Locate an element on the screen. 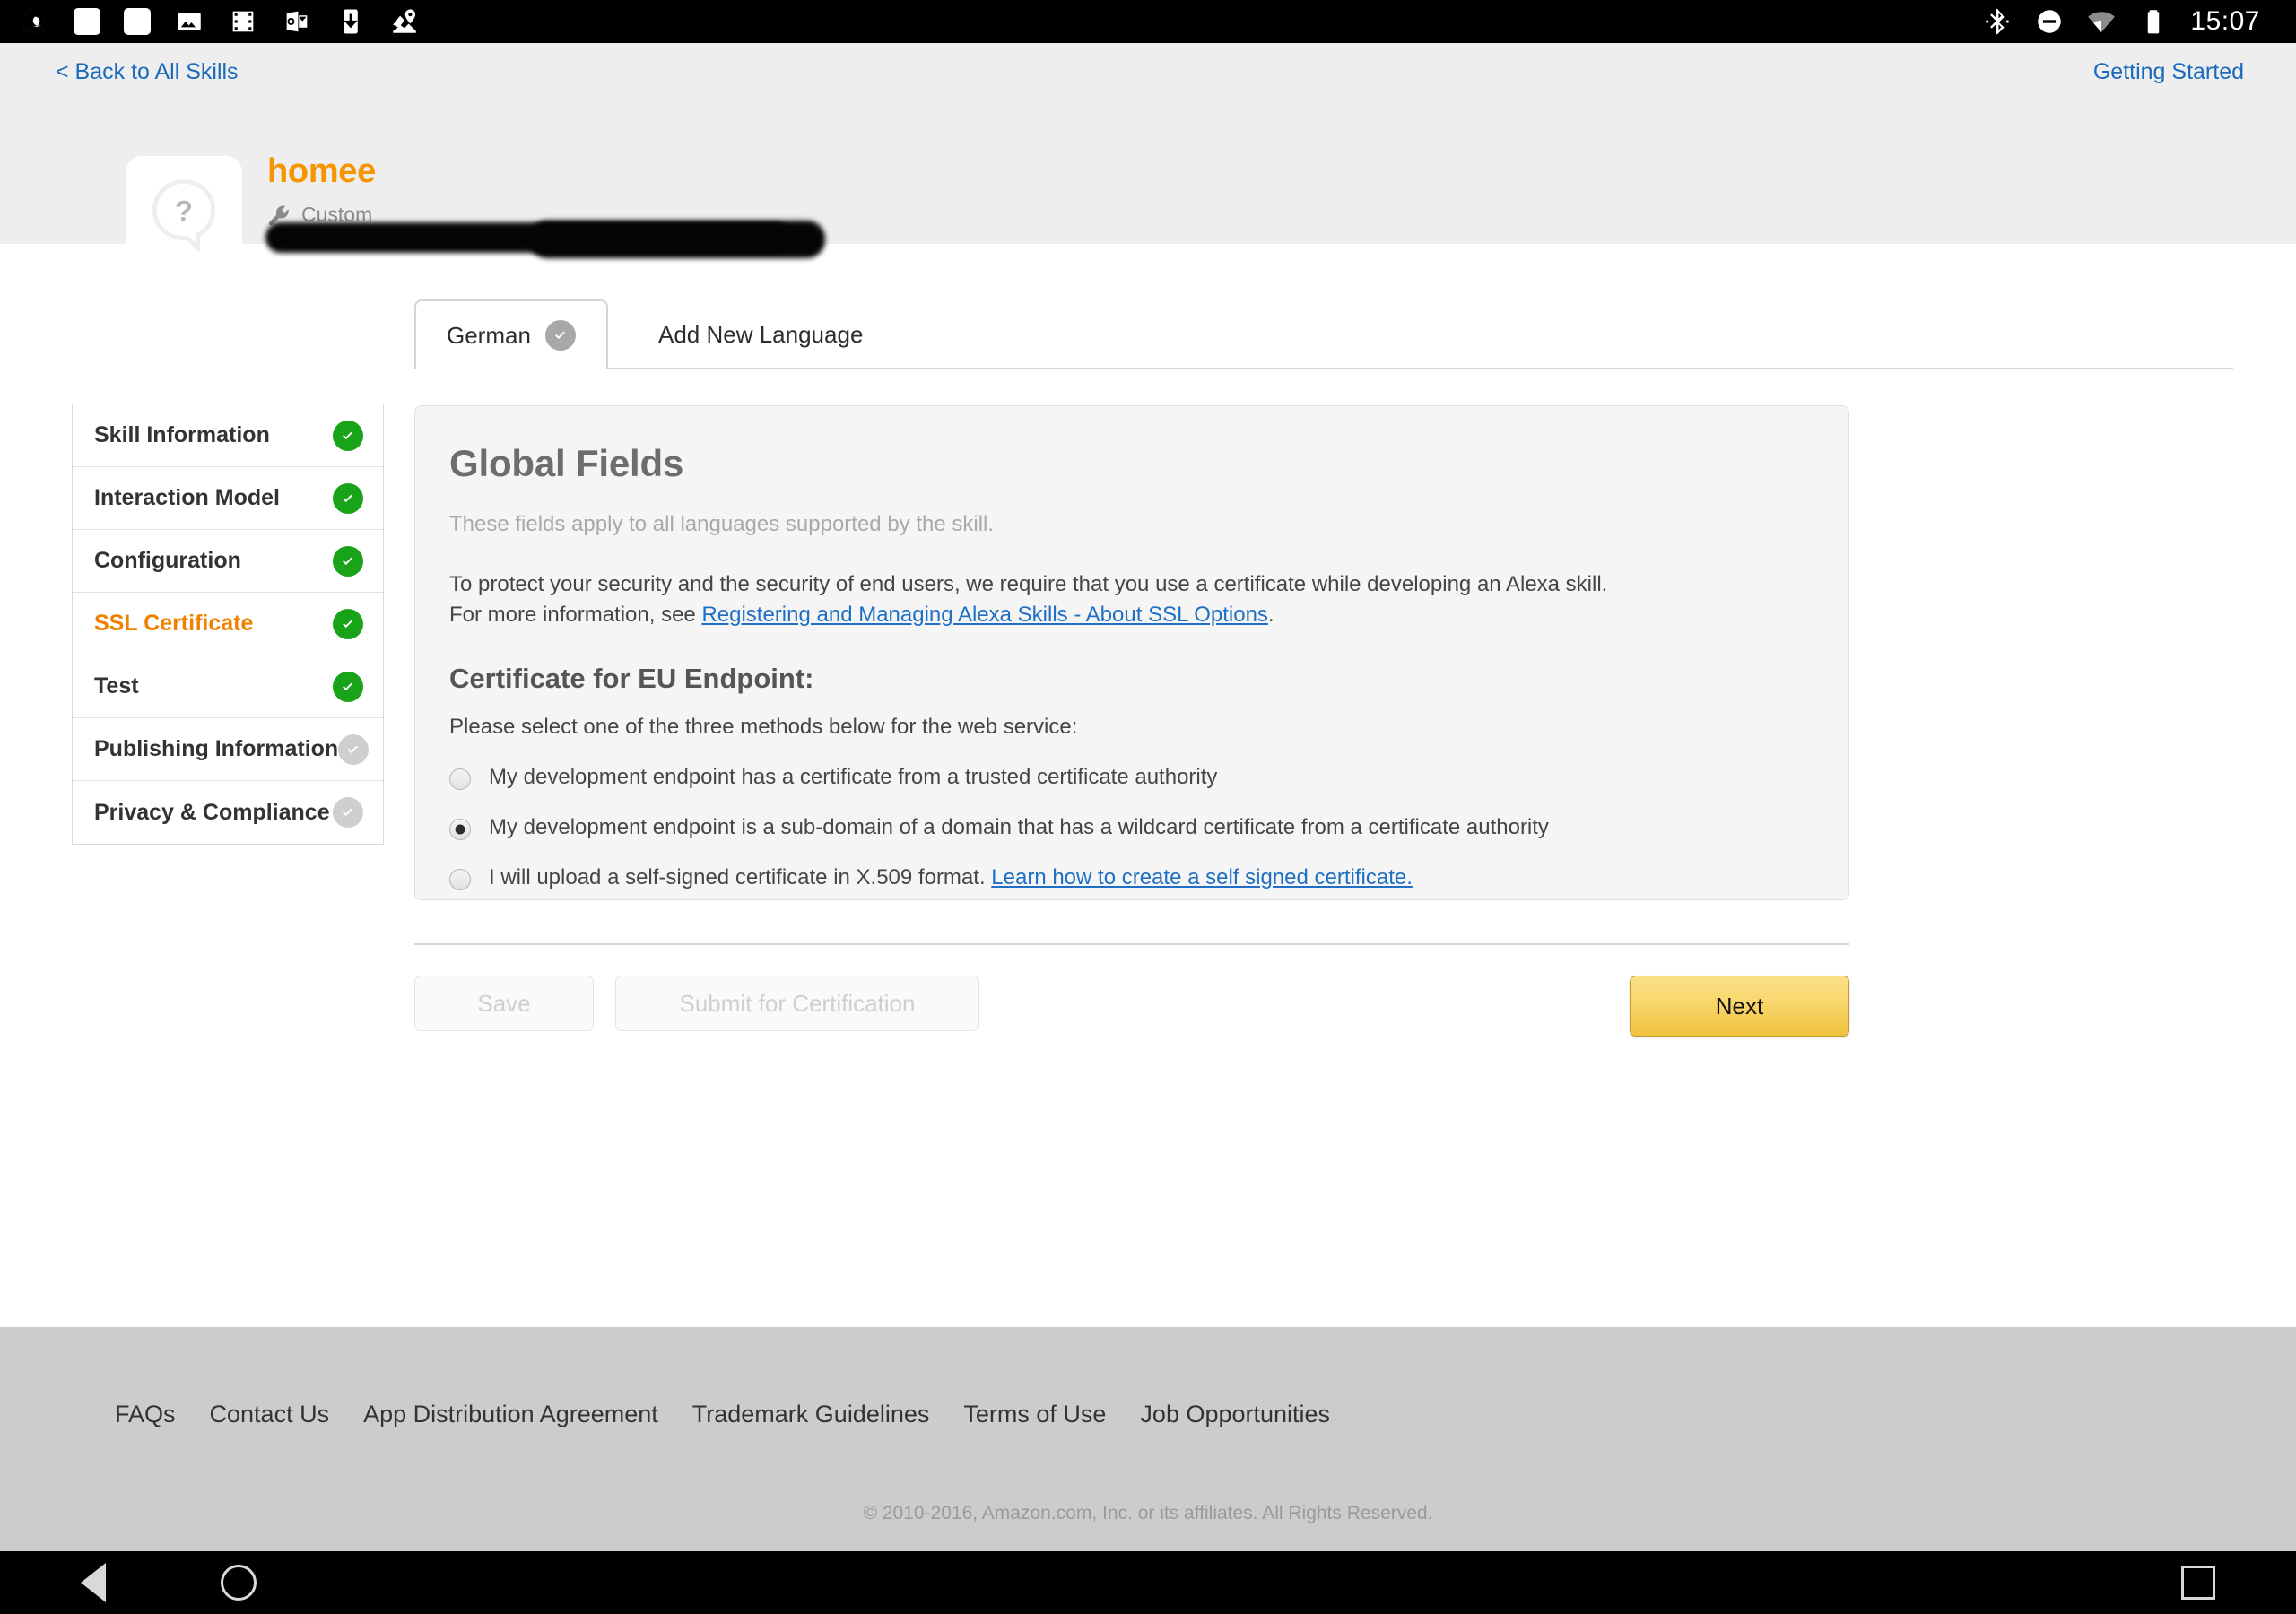  section-title: Certificate for EU Endpoint: is located at coordinates (631, 679).